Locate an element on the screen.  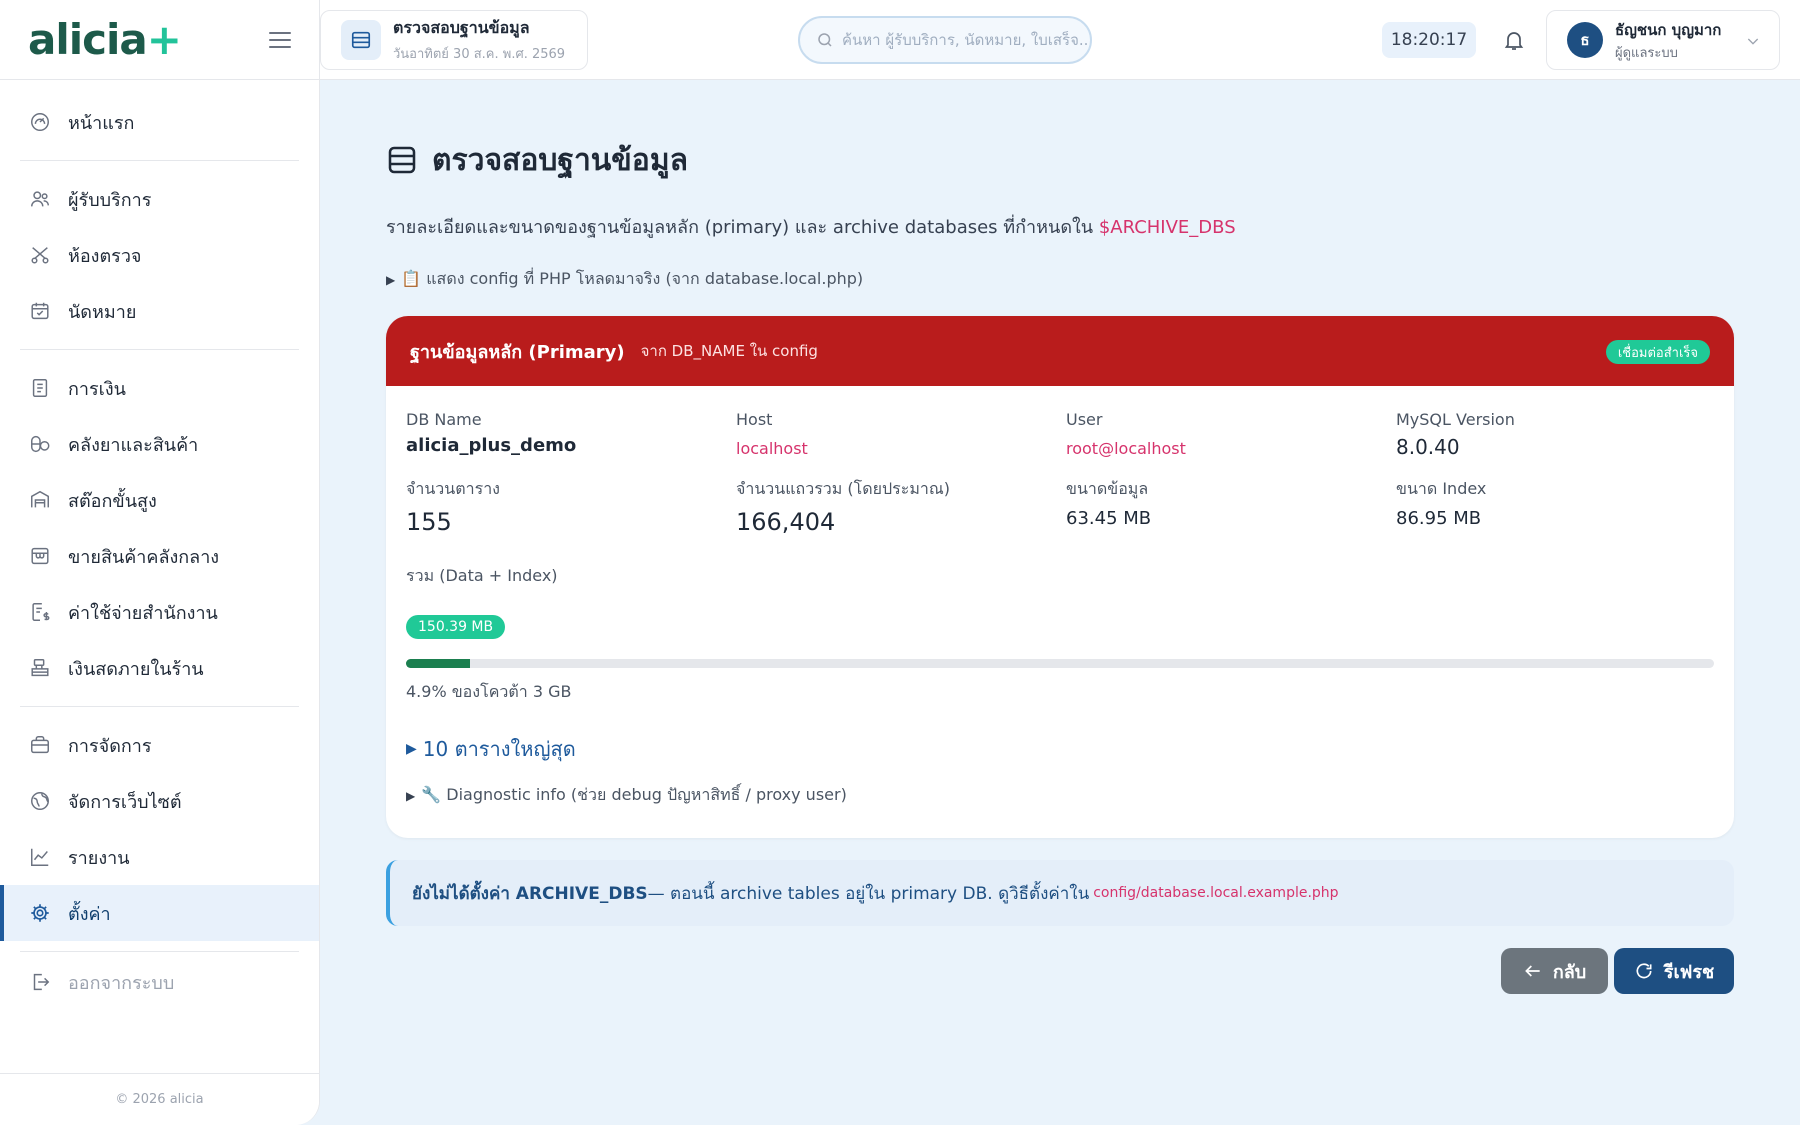
sidebar-item-petty-cash: เงินสดภายในร้าน is located at coordinates (159, 668).